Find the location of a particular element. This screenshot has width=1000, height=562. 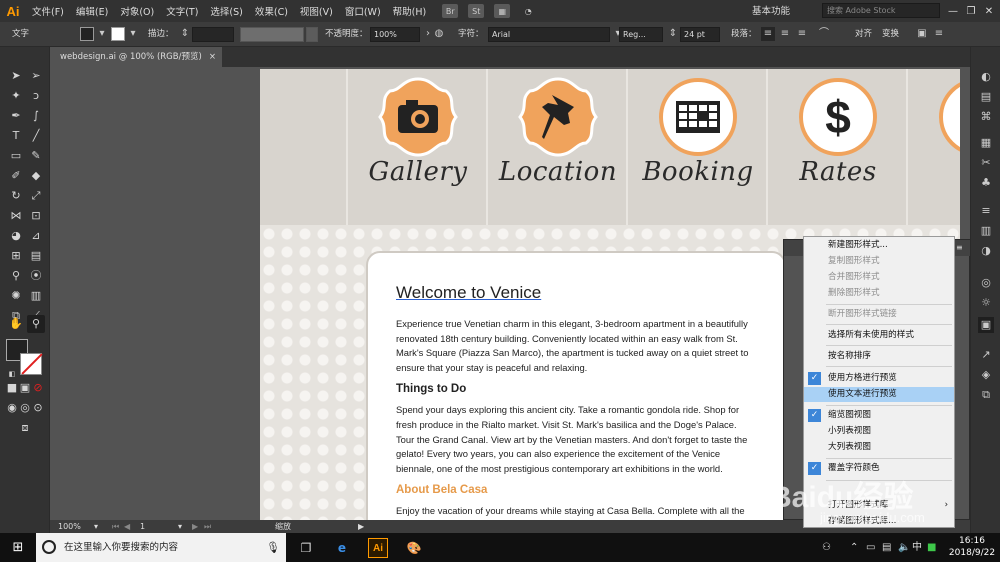

artboard-dropdown-icon: ▾ is located at coordinates (180, 526).